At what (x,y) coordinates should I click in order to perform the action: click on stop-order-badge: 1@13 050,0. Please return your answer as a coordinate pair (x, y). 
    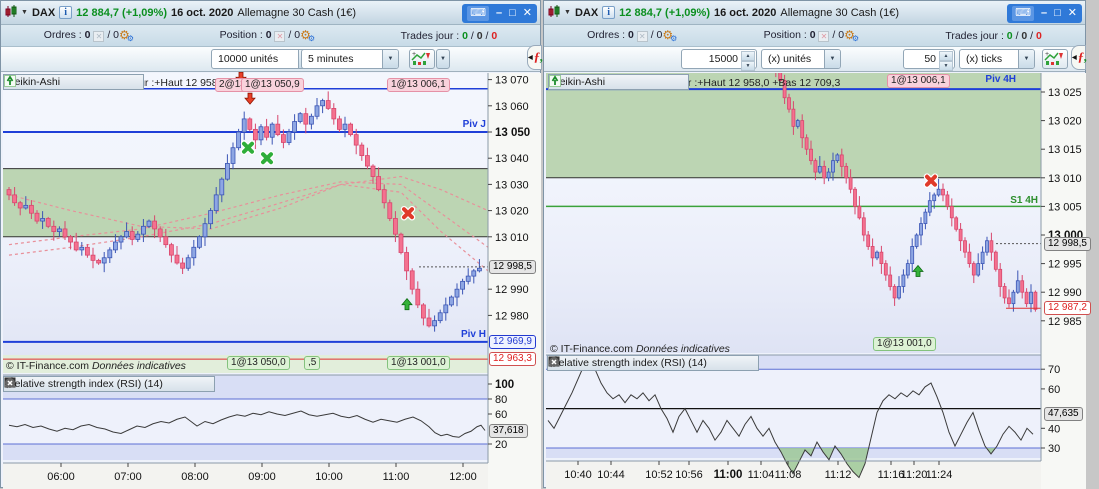
    Looking at the image, I should click on (258, 363).